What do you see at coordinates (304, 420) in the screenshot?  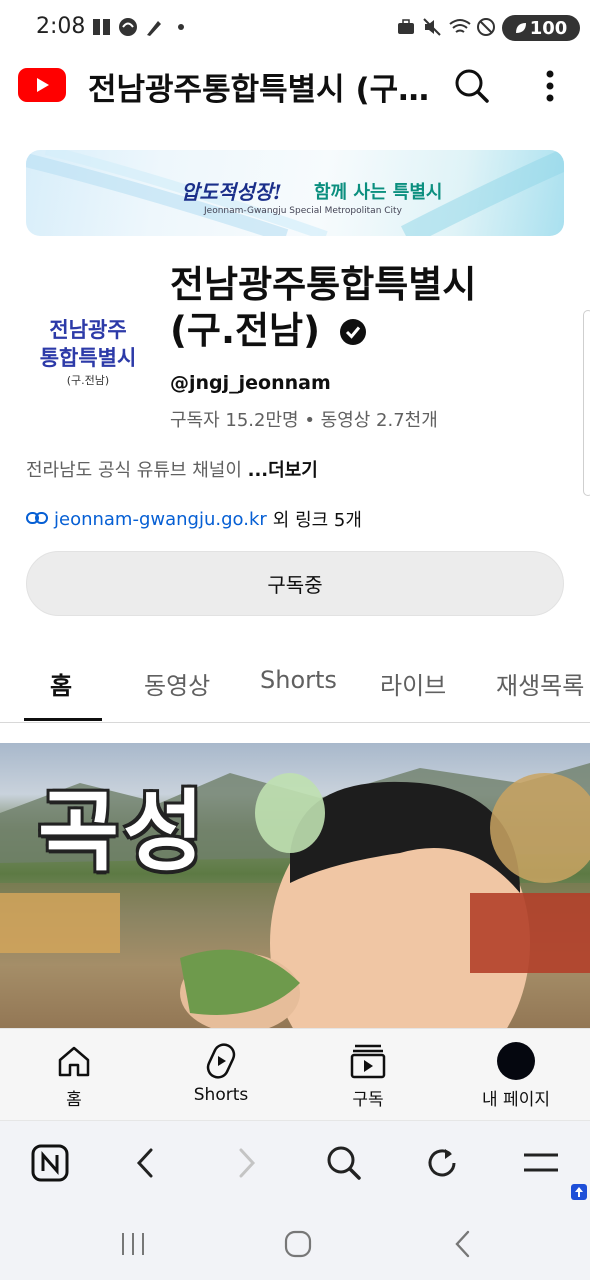 I see `channel-stats: 구독자 15.2만명 • 동영상 2.7천개` at bounding box center [304, 420].